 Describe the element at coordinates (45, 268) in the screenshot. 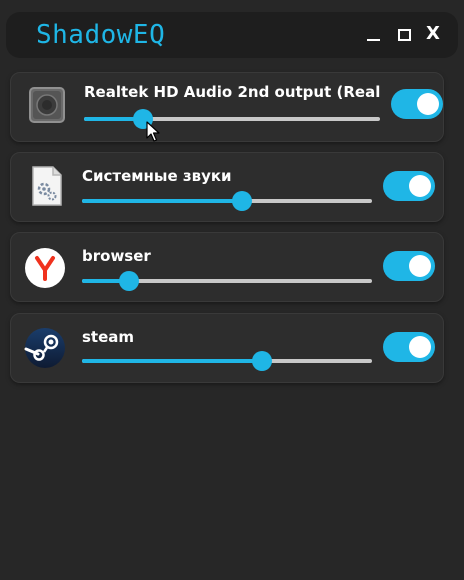

I see `yandex-browser-icon` at that location.